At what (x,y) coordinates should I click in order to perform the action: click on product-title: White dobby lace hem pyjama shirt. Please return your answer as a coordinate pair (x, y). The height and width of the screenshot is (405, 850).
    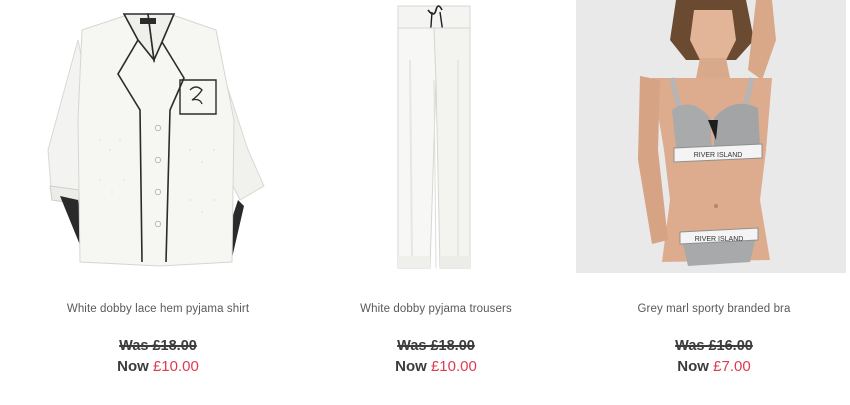
    Looking at the image, I should click on (158, 309).